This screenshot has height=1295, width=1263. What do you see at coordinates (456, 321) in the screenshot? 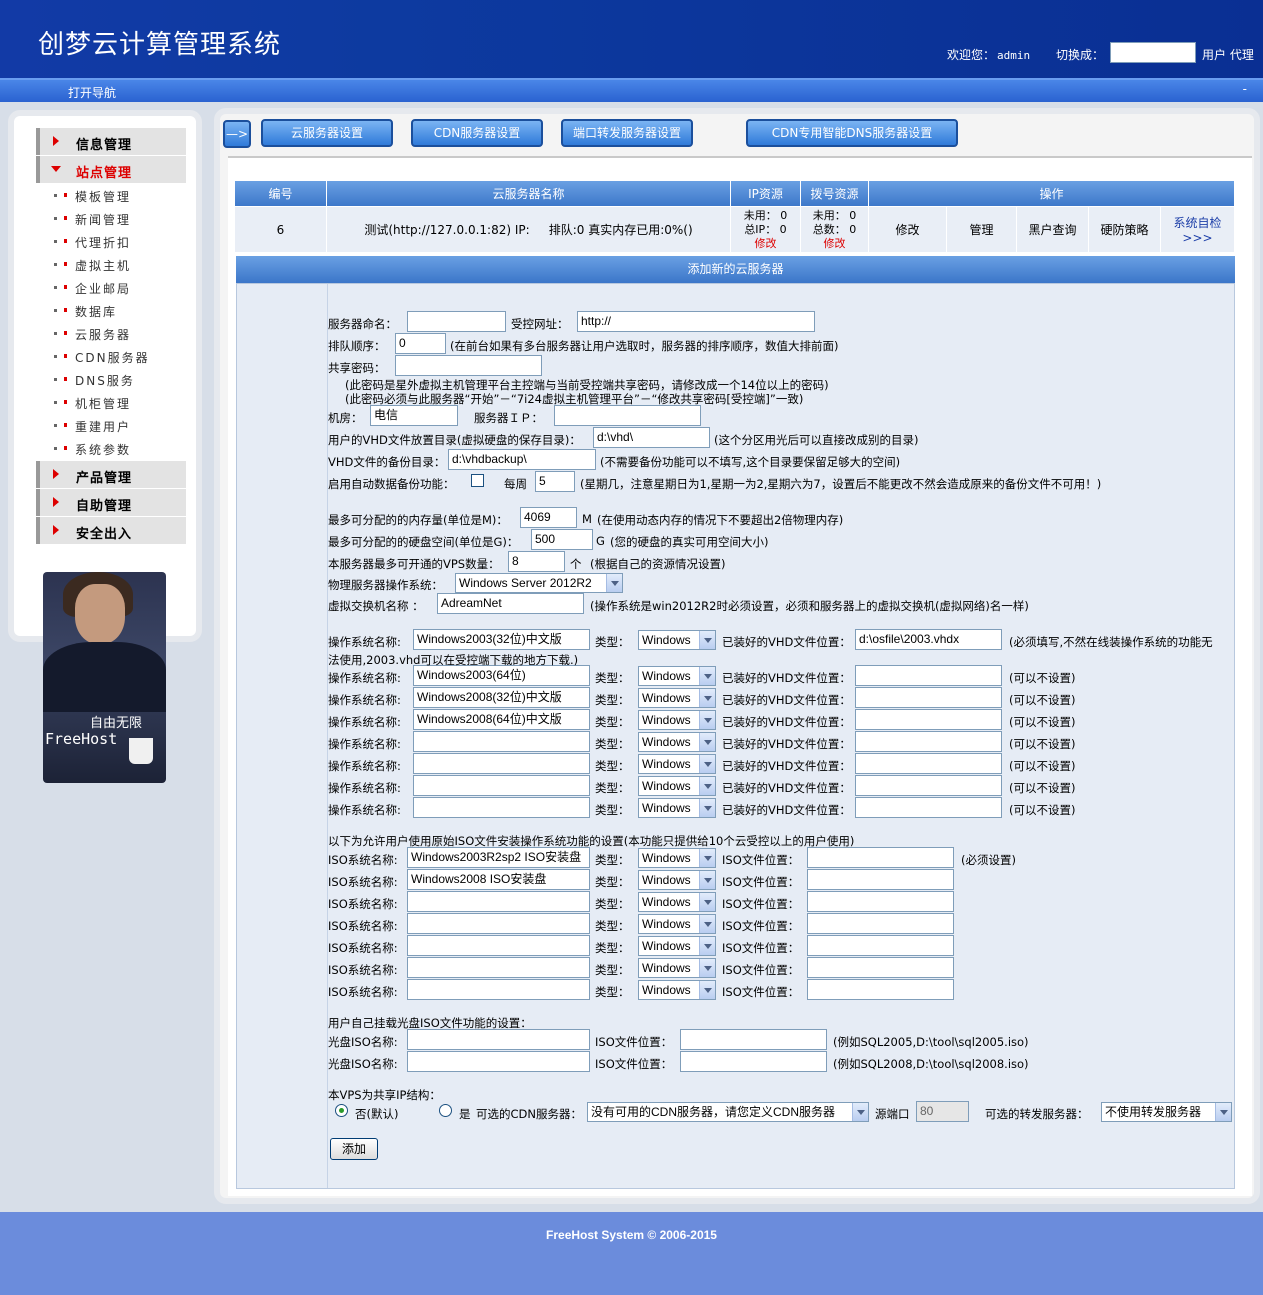
I see `server-name-input` at bounding box center [456, 321].